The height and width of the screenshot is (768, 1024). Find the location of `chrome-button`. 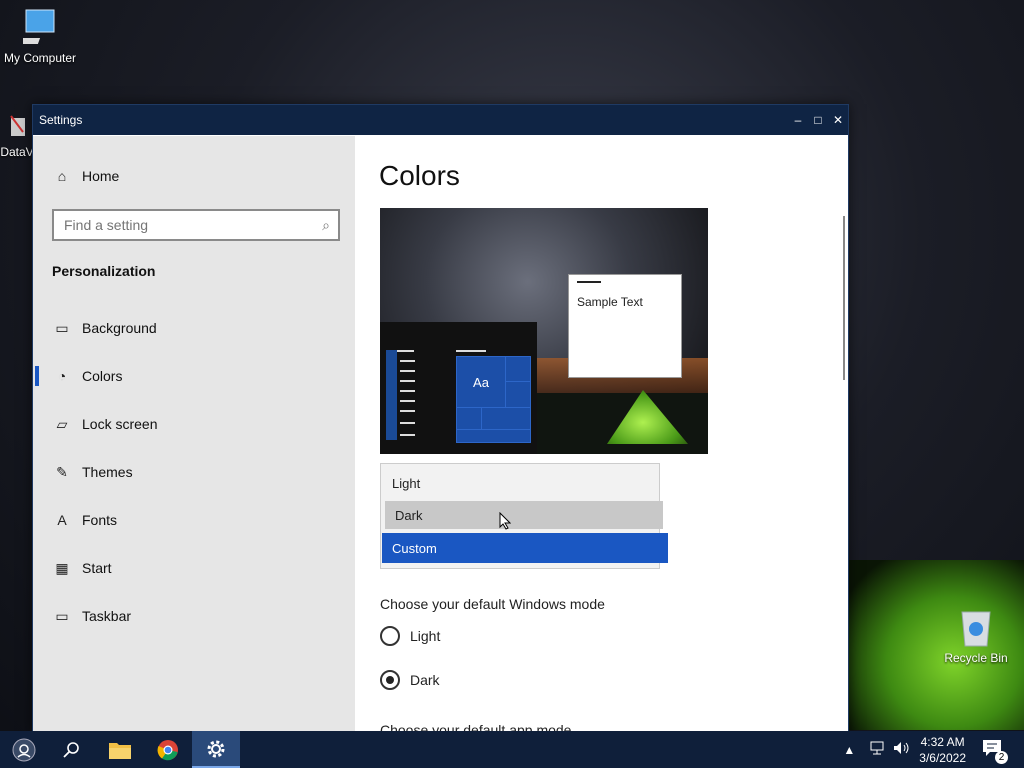

chrome-button is located at coordinates (168, 749).